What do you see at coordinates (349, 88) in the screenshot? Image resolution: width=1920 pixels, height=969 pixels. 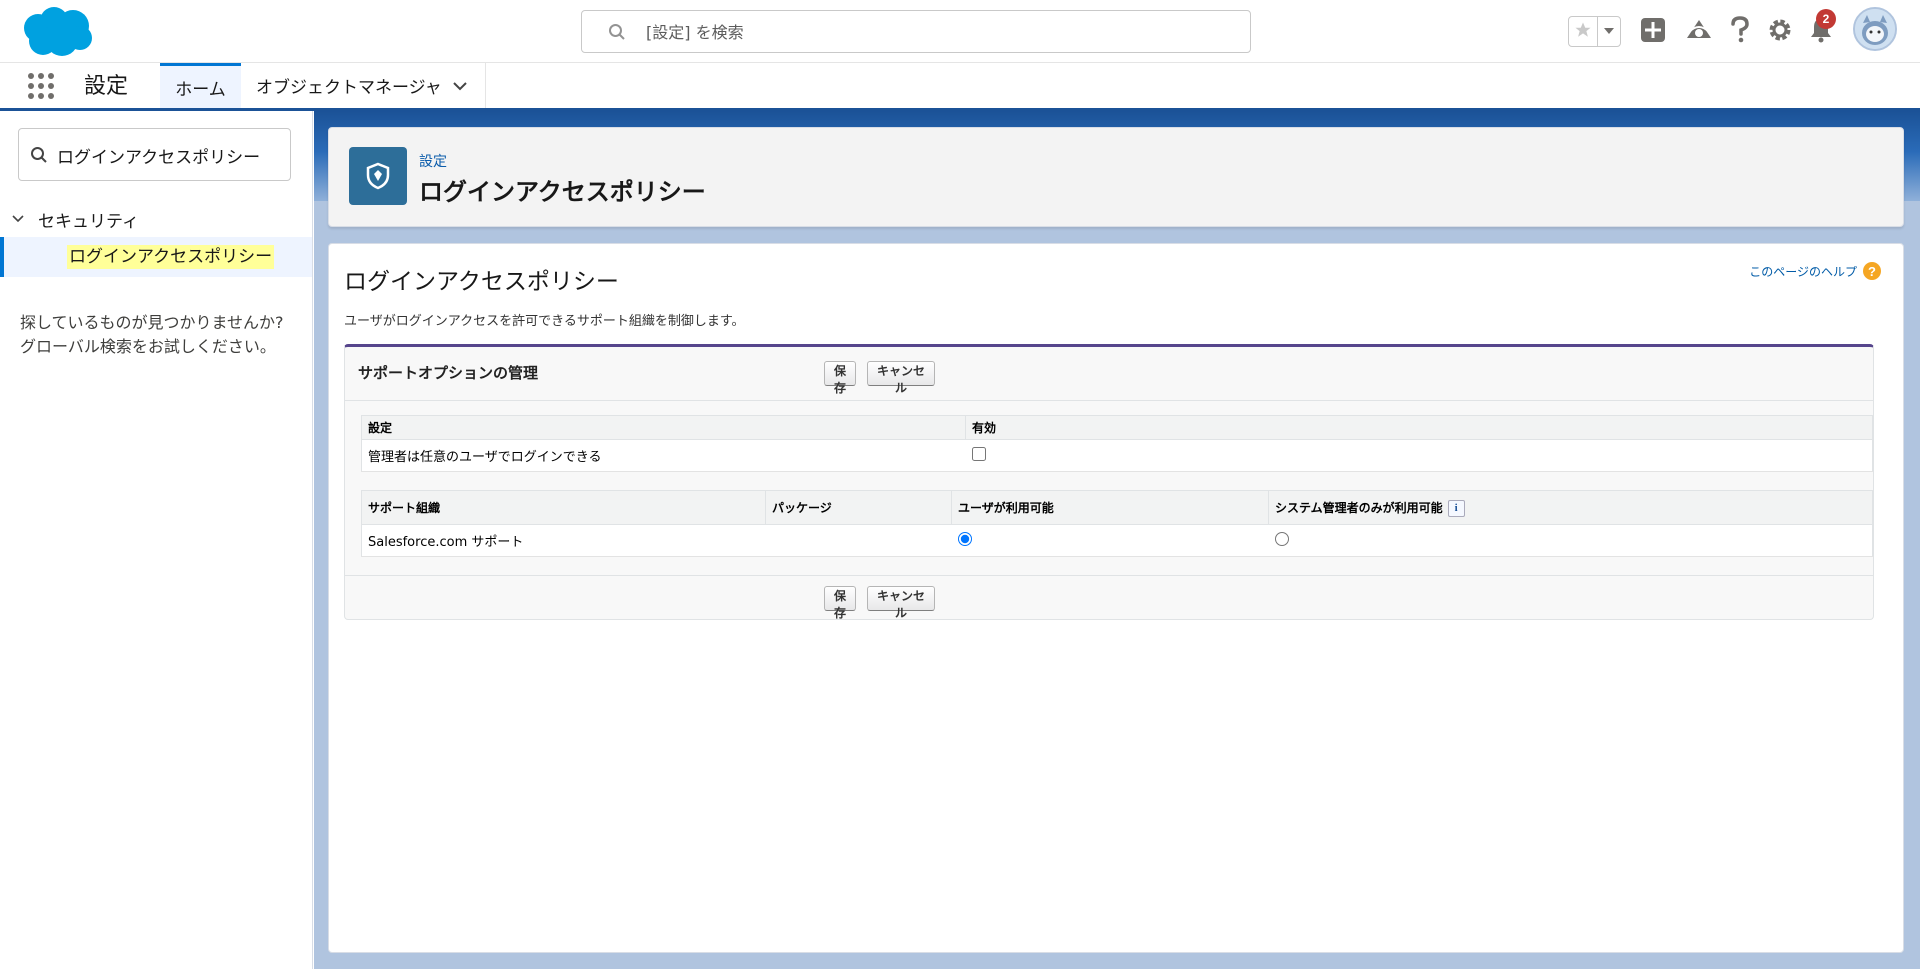 I see `tab-object-manager-label: オブジェクトマネージャ` at bounding box center [349, 88].